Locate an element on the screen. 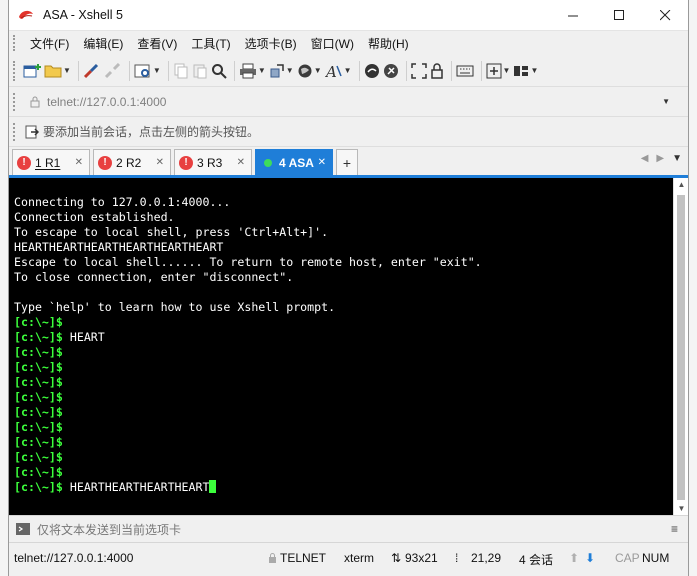  tab-next-icon: ▶ is located at coordinates (660, 158).